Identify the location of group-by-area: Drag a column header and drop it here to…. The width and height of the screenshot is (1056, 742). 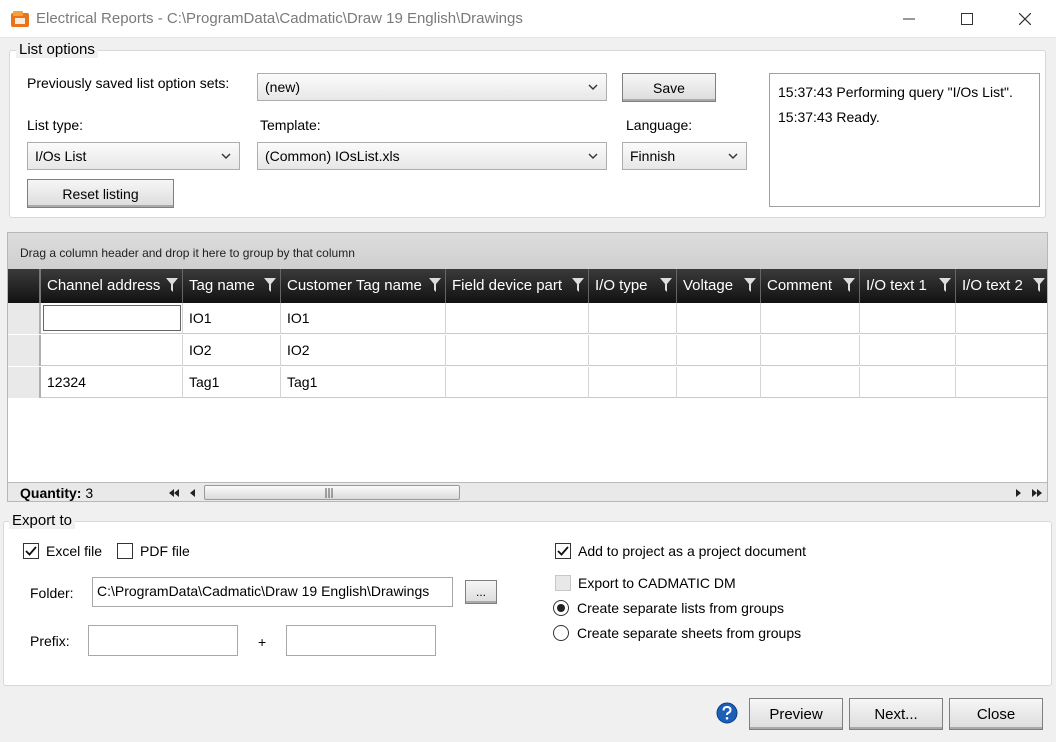
(527, 251).